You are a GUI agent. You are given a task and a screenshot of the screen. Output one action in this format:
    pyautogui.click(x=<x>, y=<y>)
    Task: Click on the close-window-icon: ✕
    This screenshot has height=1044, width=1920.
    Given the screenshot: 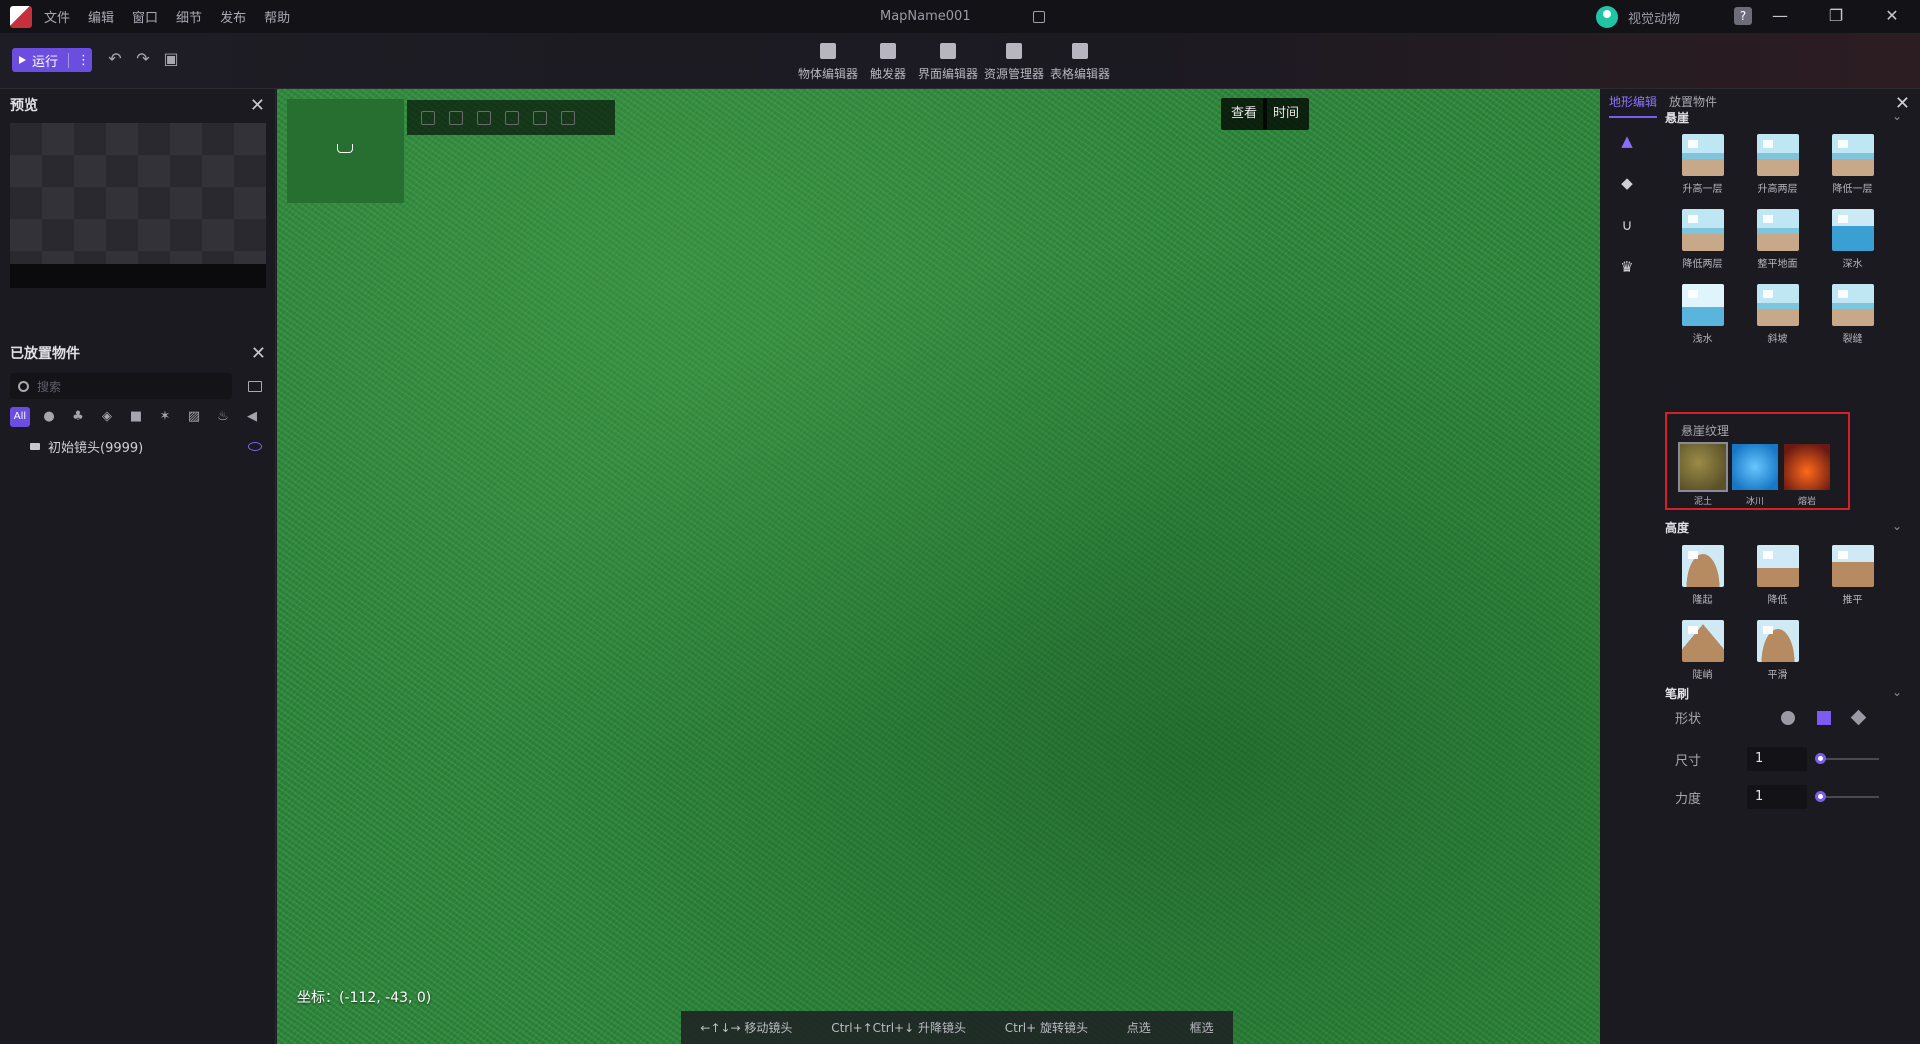 What is the action you would take?
    pyautogui.click(x=1892, y=16)
    